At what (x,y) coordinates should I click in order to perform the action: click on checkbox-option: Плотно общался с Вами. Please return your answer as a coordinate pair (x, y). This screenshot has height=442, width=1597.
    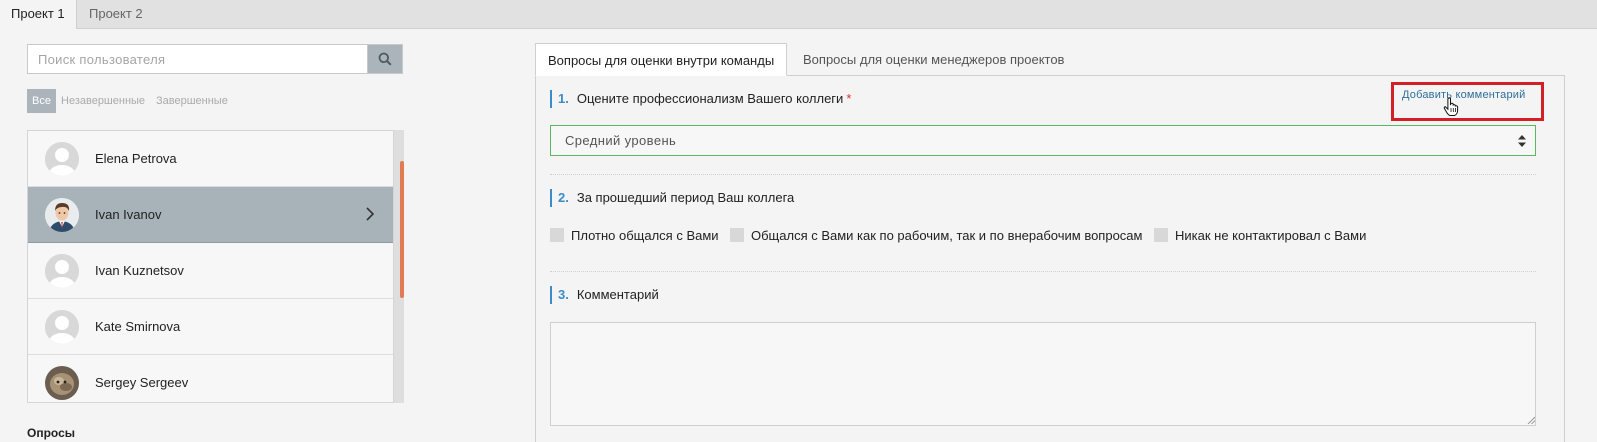
    Looking at the image, I should click on (634, 235).